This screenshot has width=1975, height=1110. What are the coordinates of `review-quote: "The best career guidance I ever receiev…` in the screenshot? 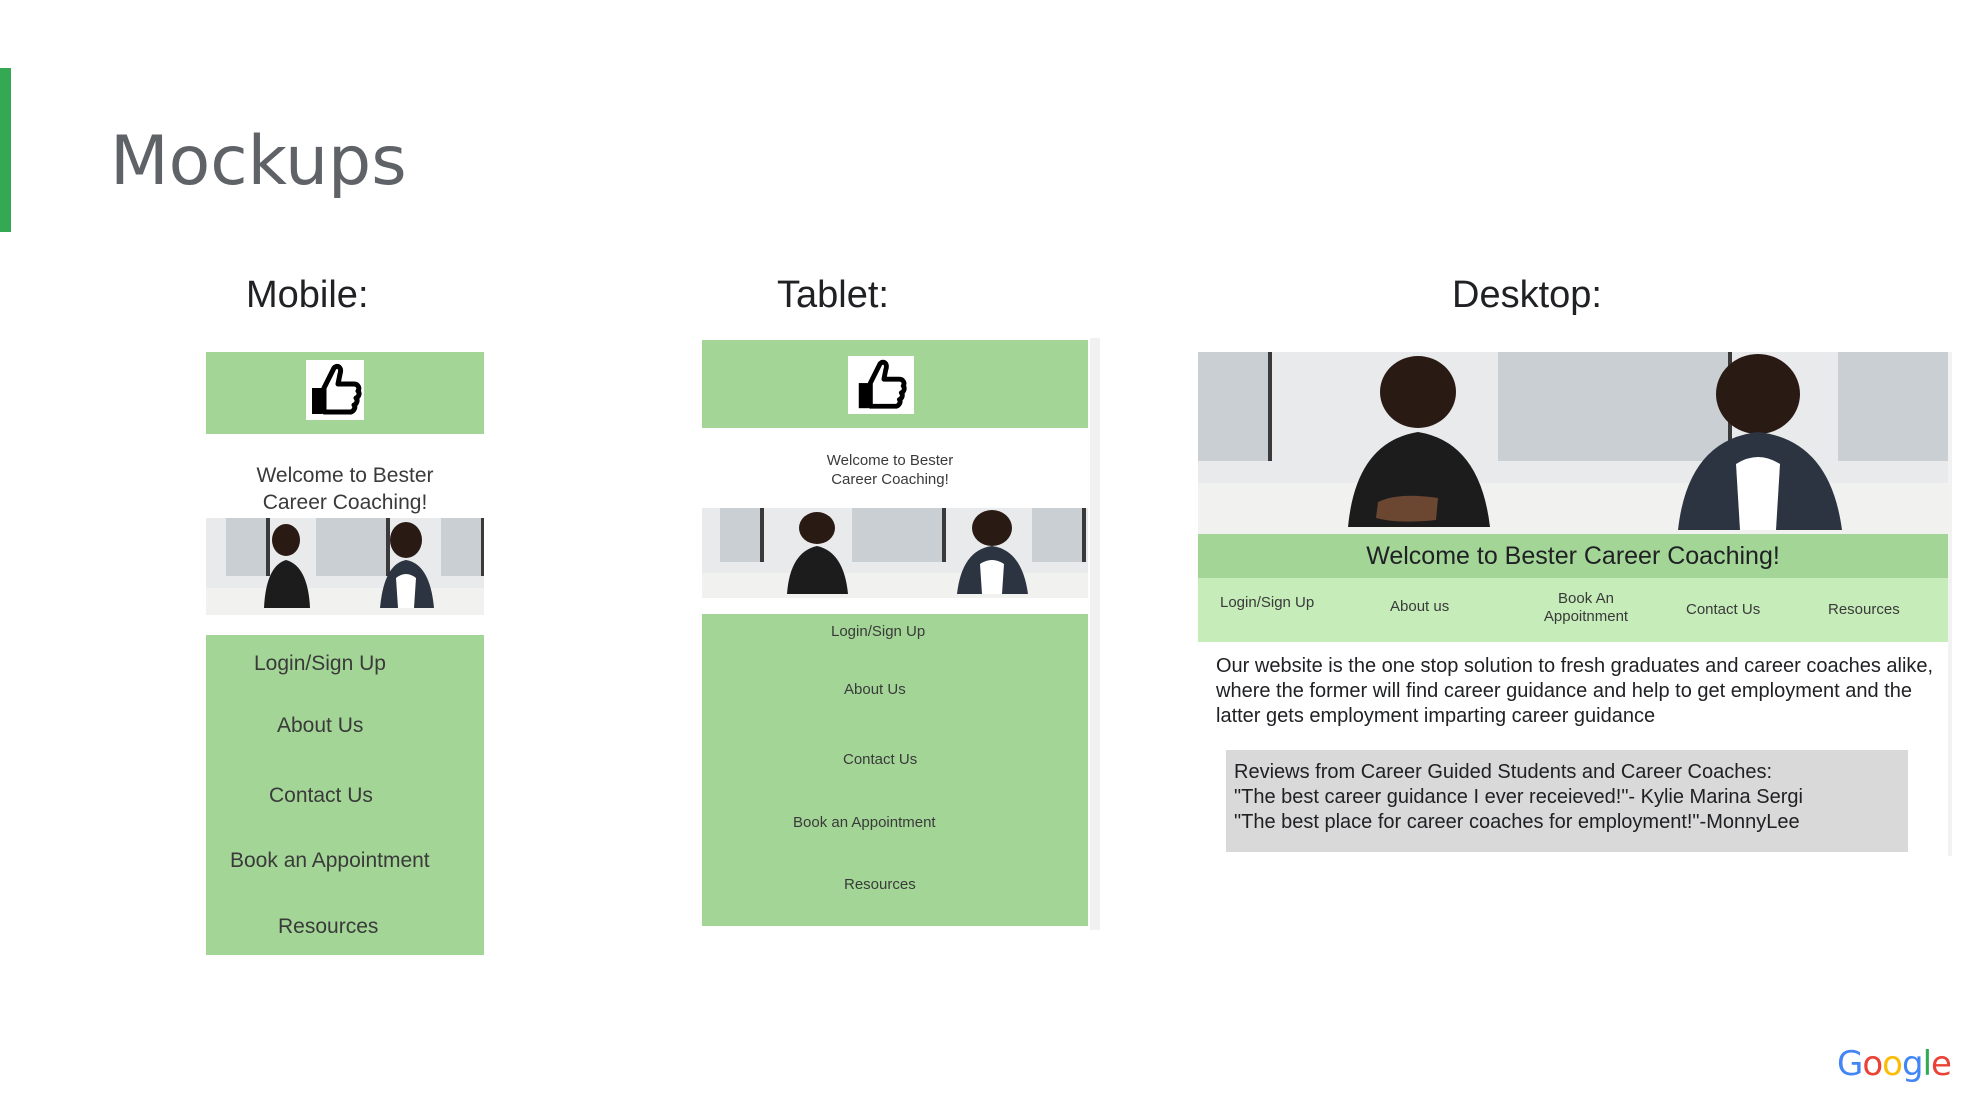 It's located at (1518, 797).